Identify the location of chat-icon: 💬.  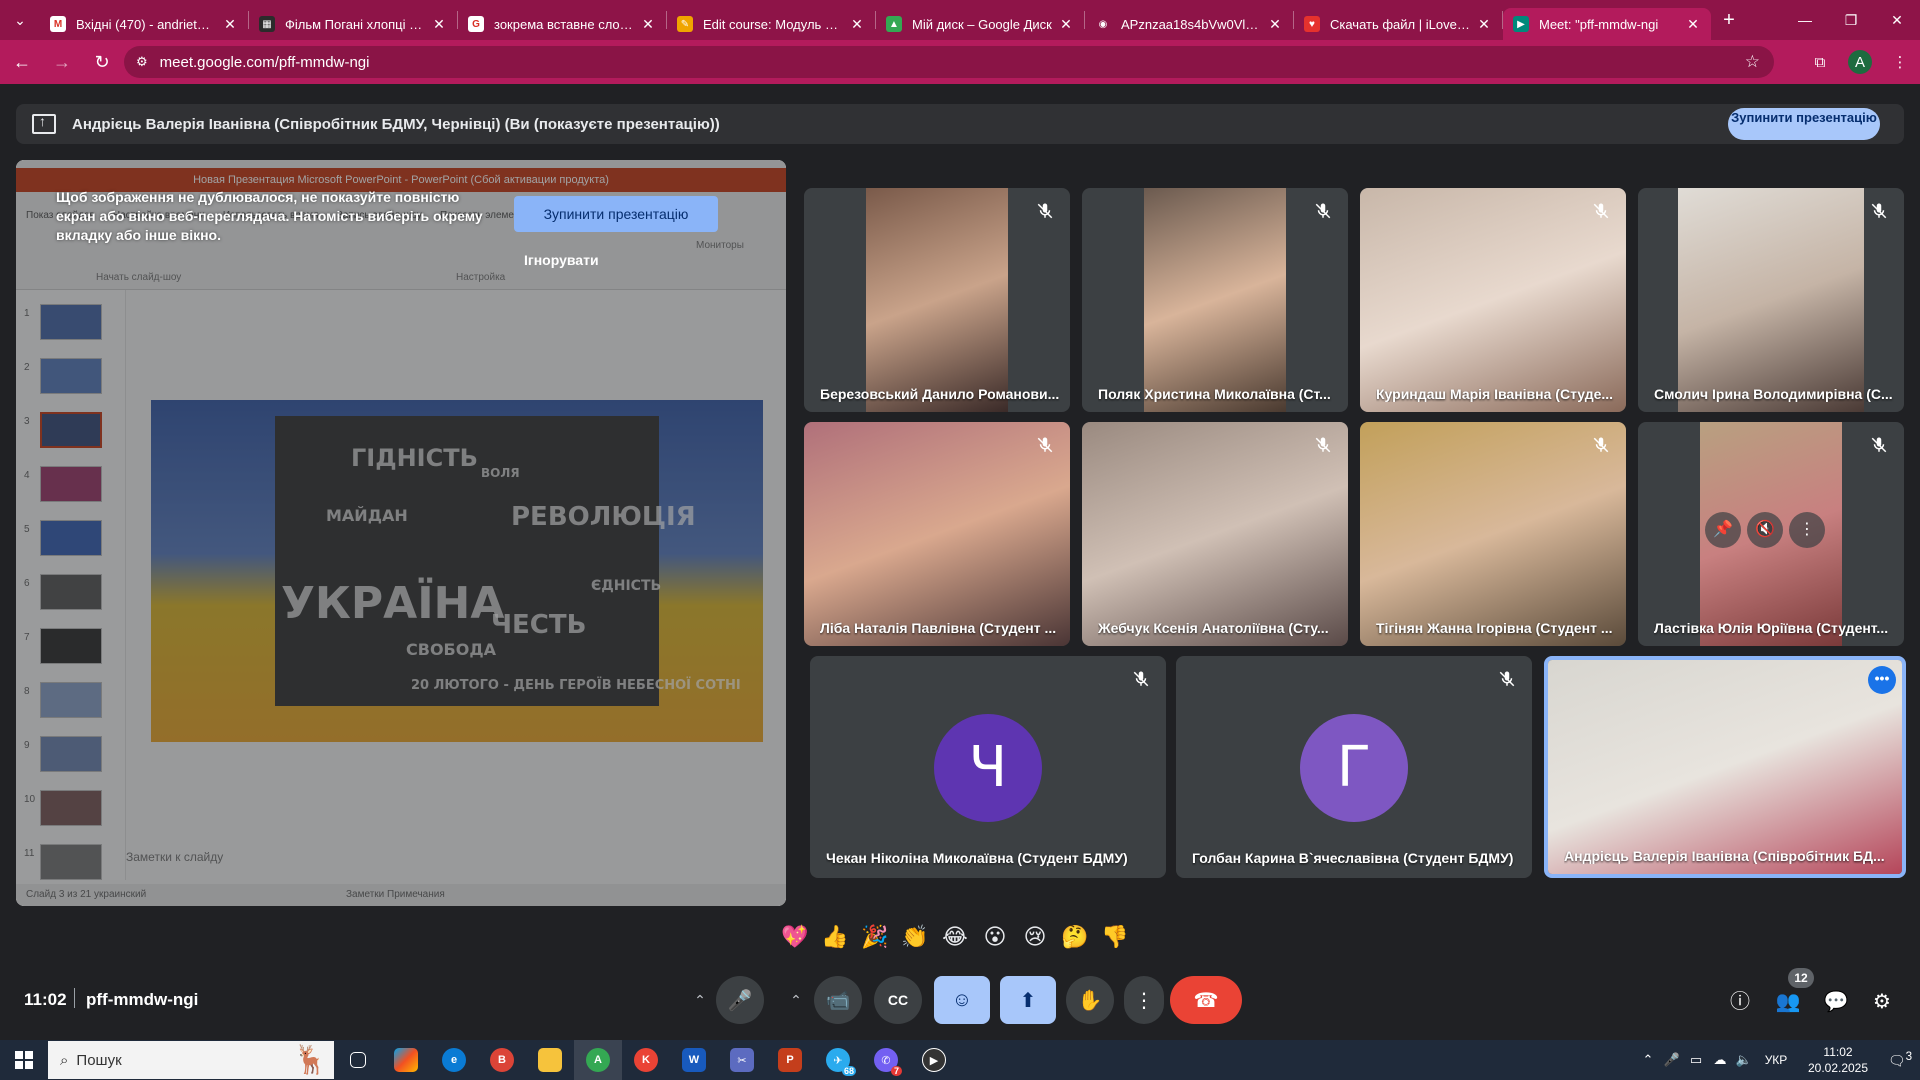
(1836, 1002).